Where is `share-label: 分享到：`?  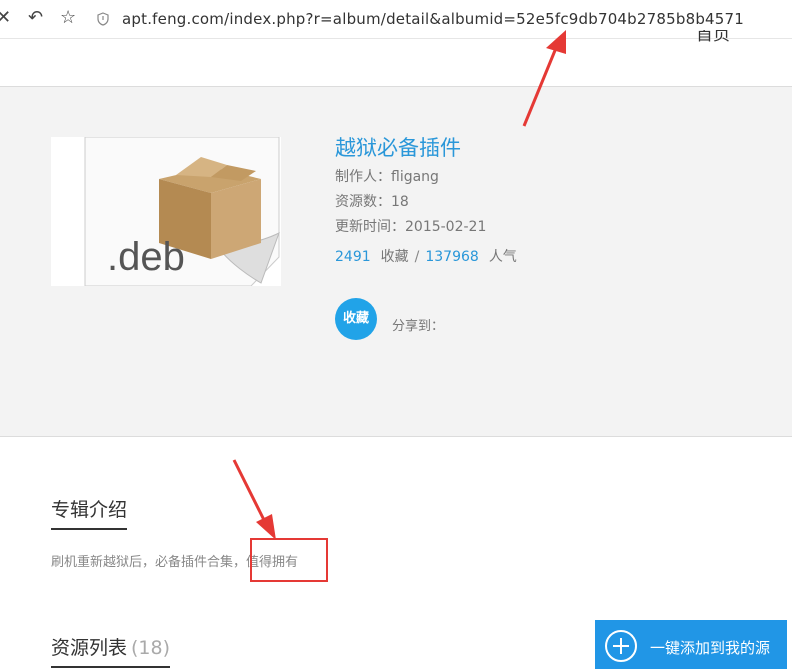
share-label: 分享到： is located at coordinates (418, 326).